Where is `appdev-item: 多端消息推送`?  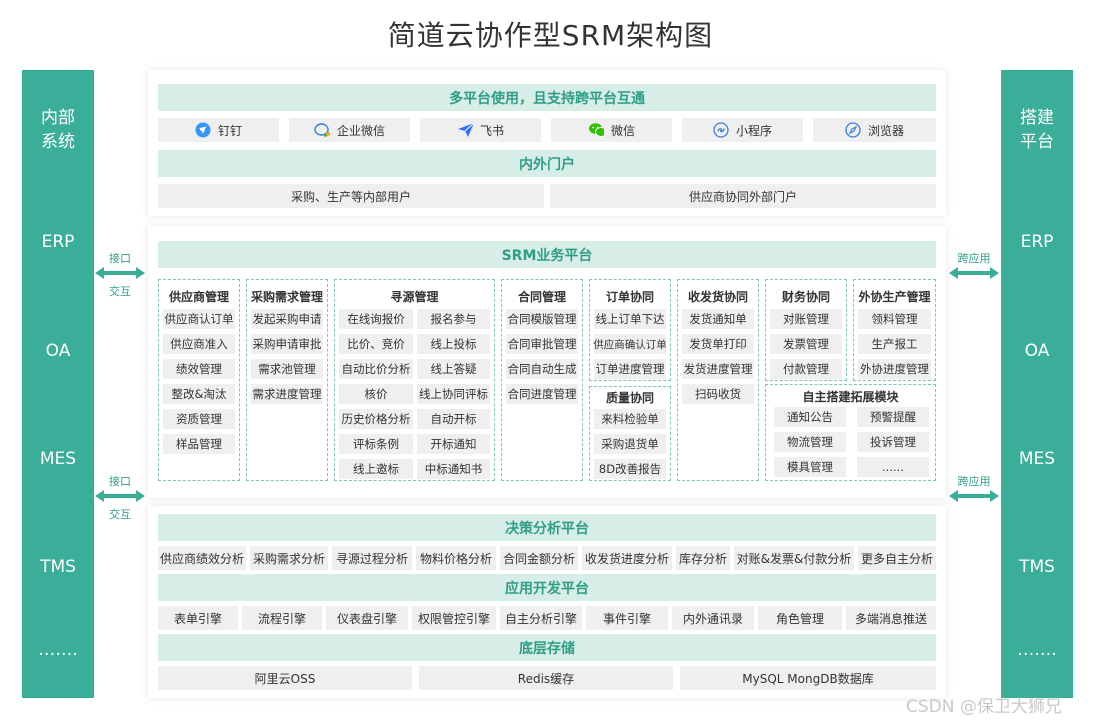
appdev-item: 多端消息推送 is located at coordinates (891, 618).